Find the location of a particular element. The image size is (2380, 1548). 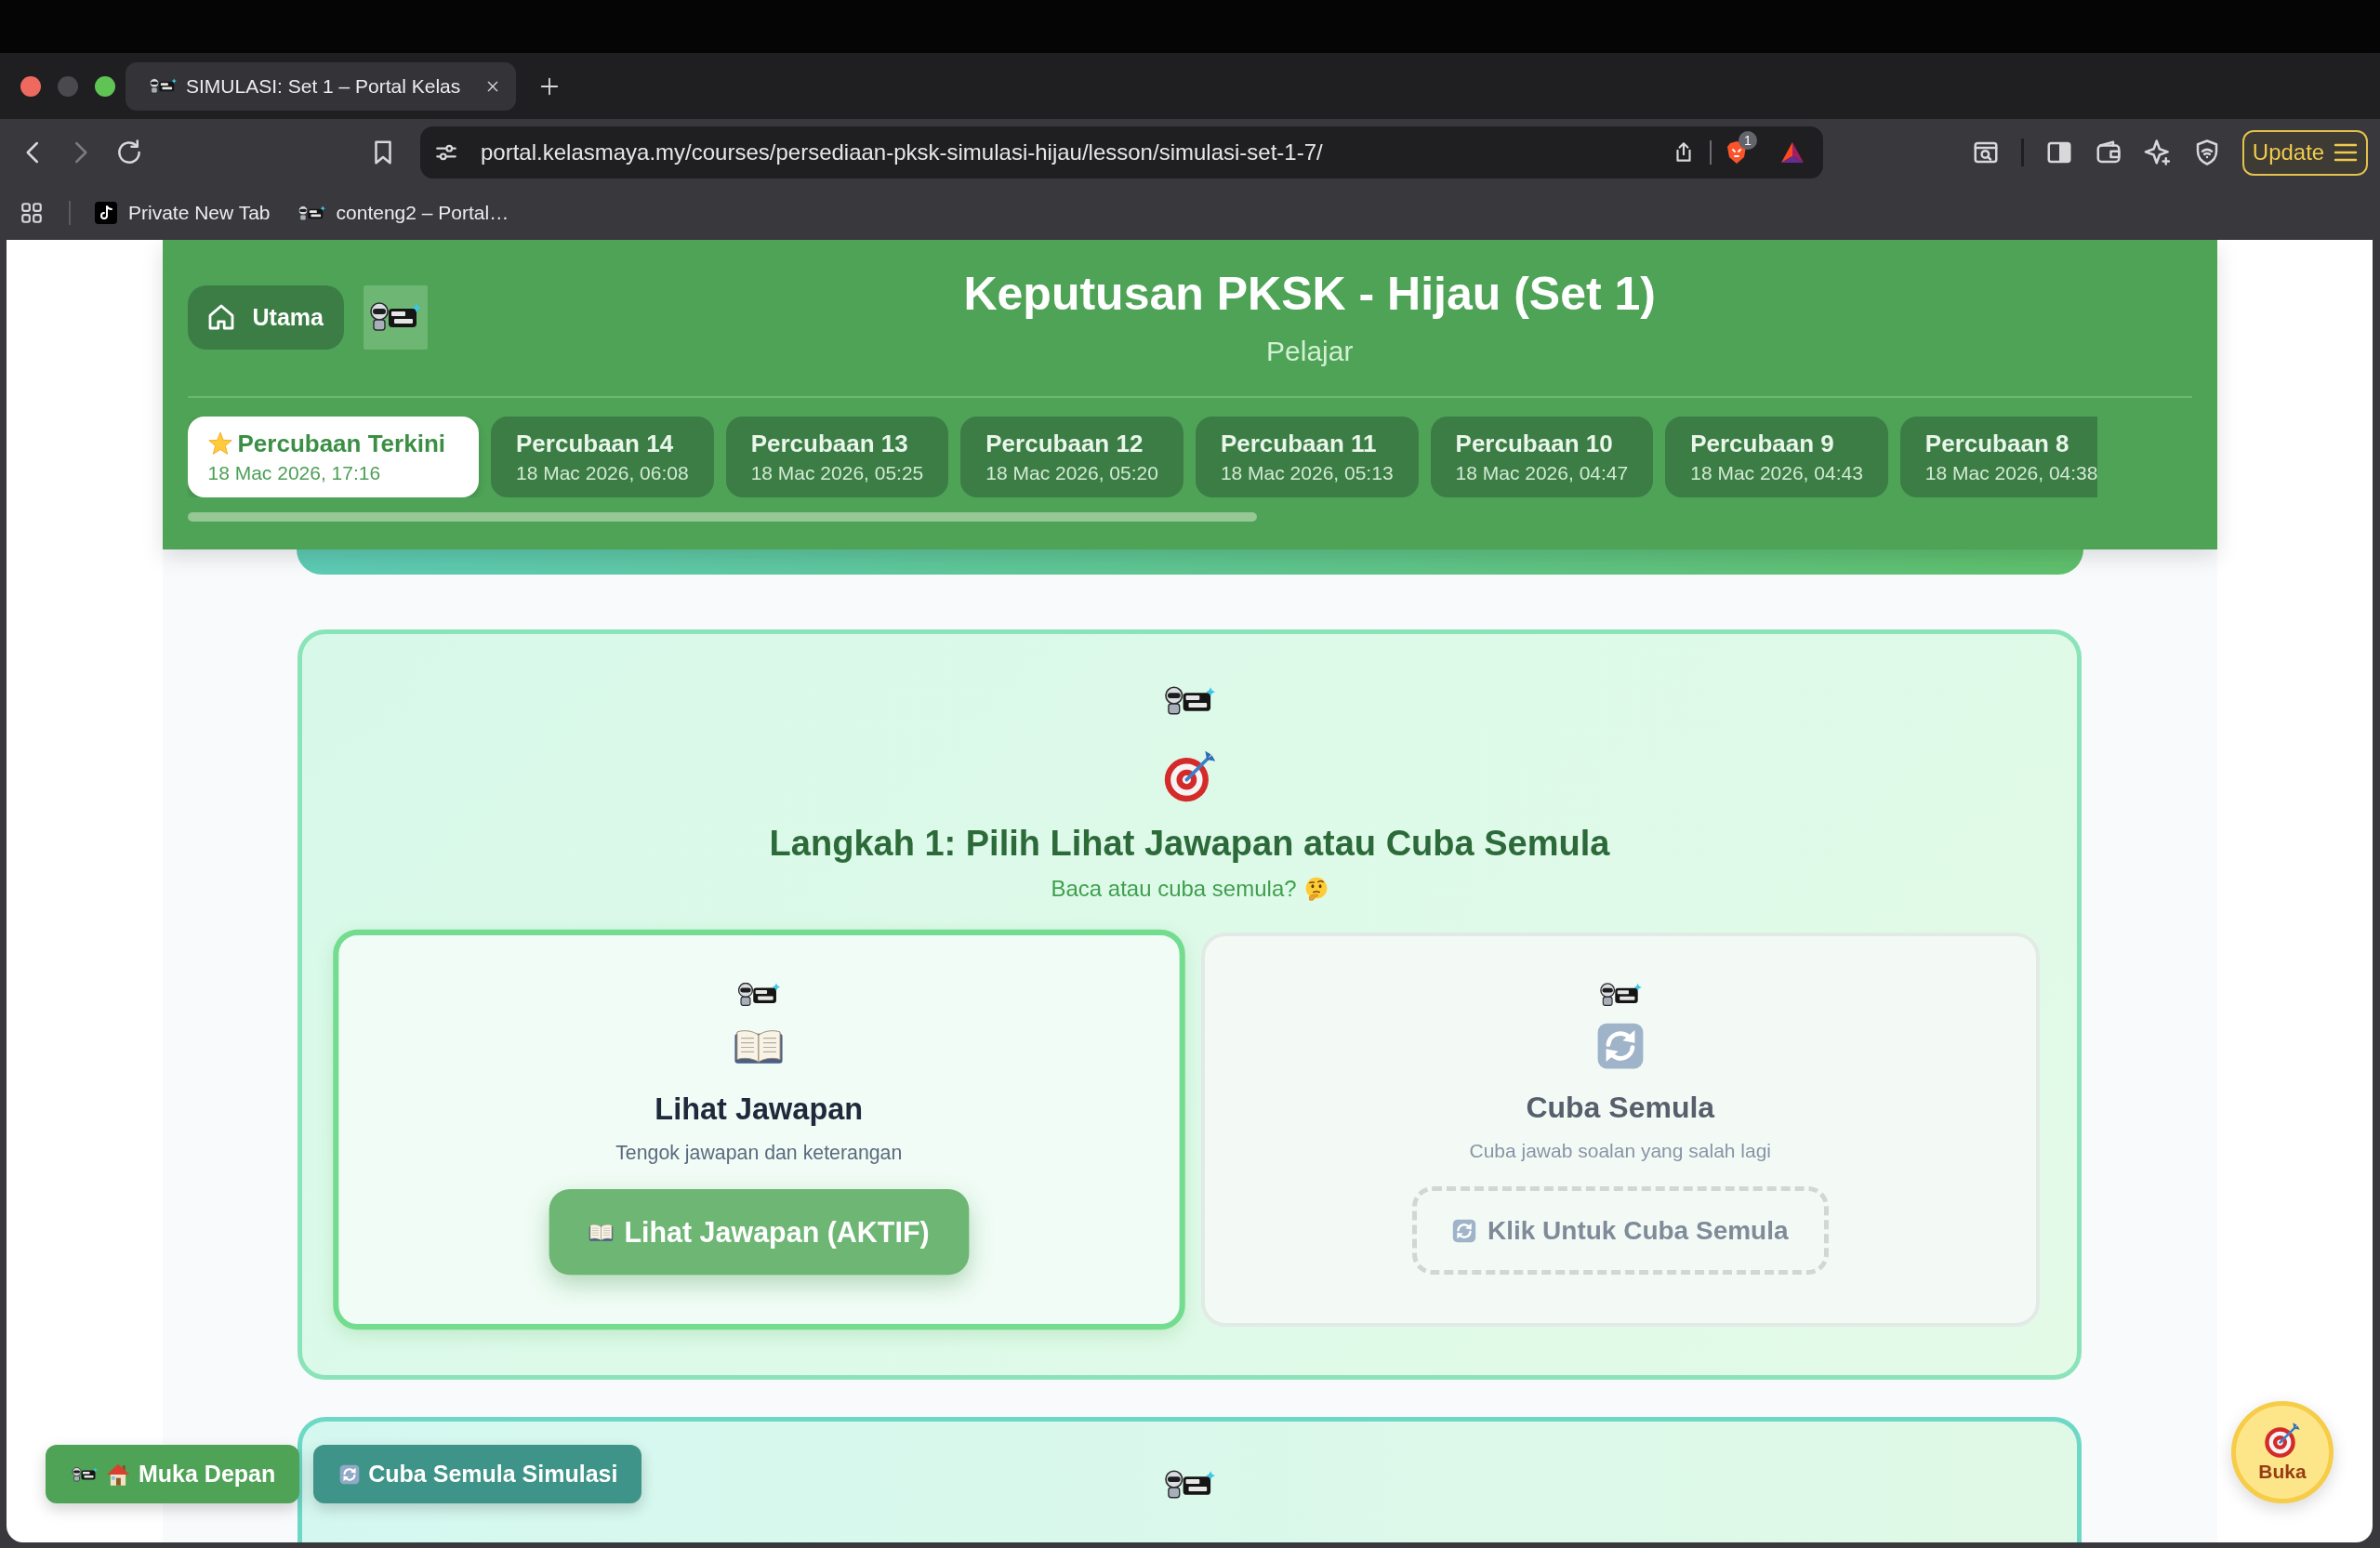

bookmark-item: Private New Tab is located at coordinates (183, 213).